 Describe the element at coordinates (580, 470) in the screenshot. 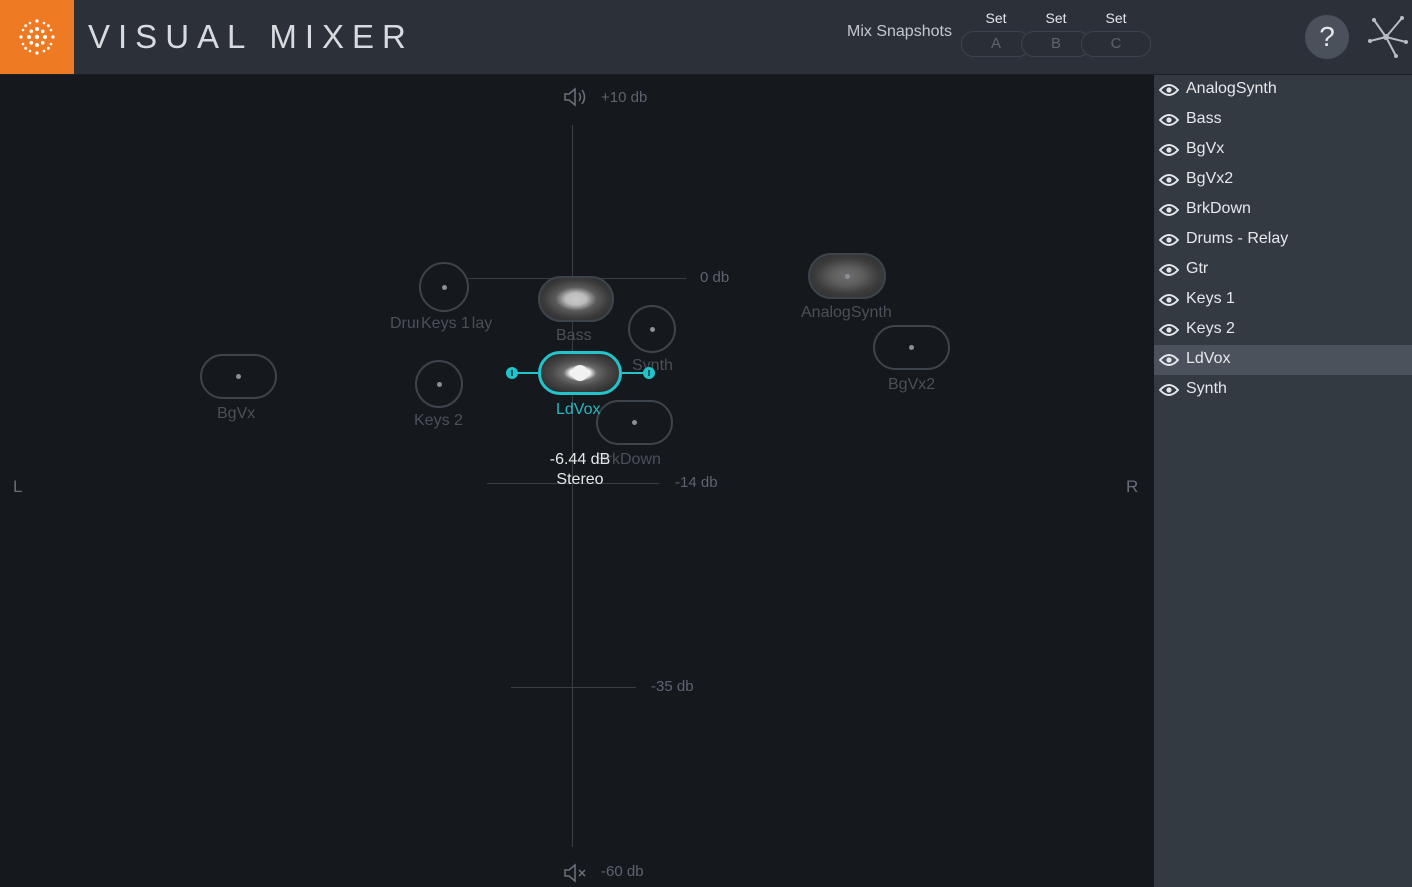

I see `selected-track-readout: -6.44 dB Stereo` at that location.